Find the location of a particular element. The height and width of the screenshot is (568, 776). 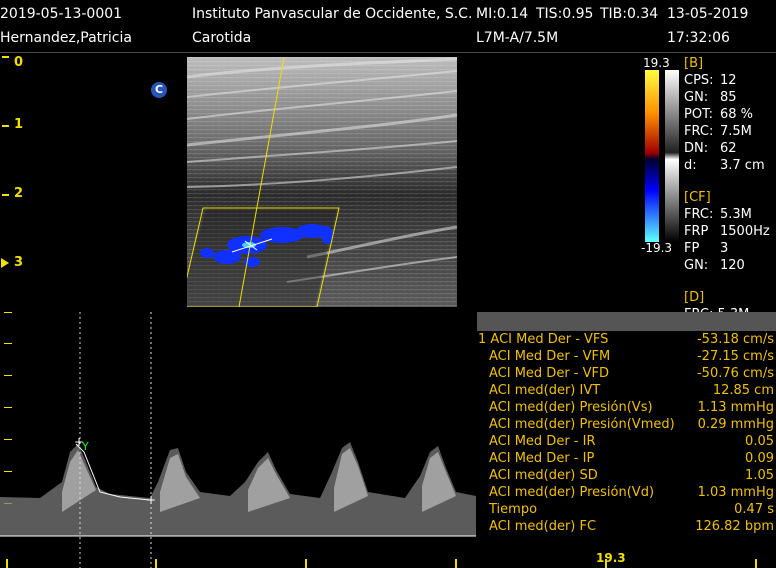

color-scale-top: 19.3 is located at coordinates (656, 63).